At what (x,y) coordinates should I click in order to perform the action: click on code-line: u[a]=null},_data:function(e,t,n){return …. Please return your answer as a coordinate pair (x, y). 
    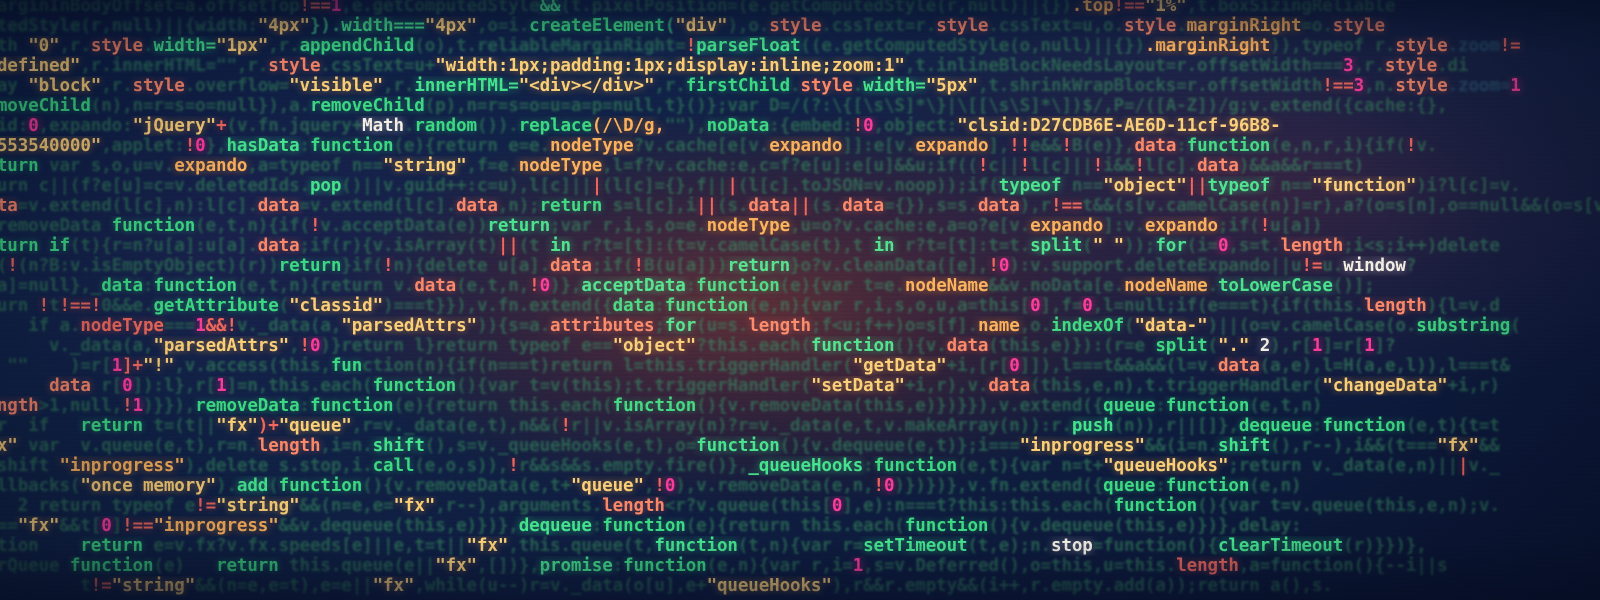
    Looking at the image, I should click on (800, 286).